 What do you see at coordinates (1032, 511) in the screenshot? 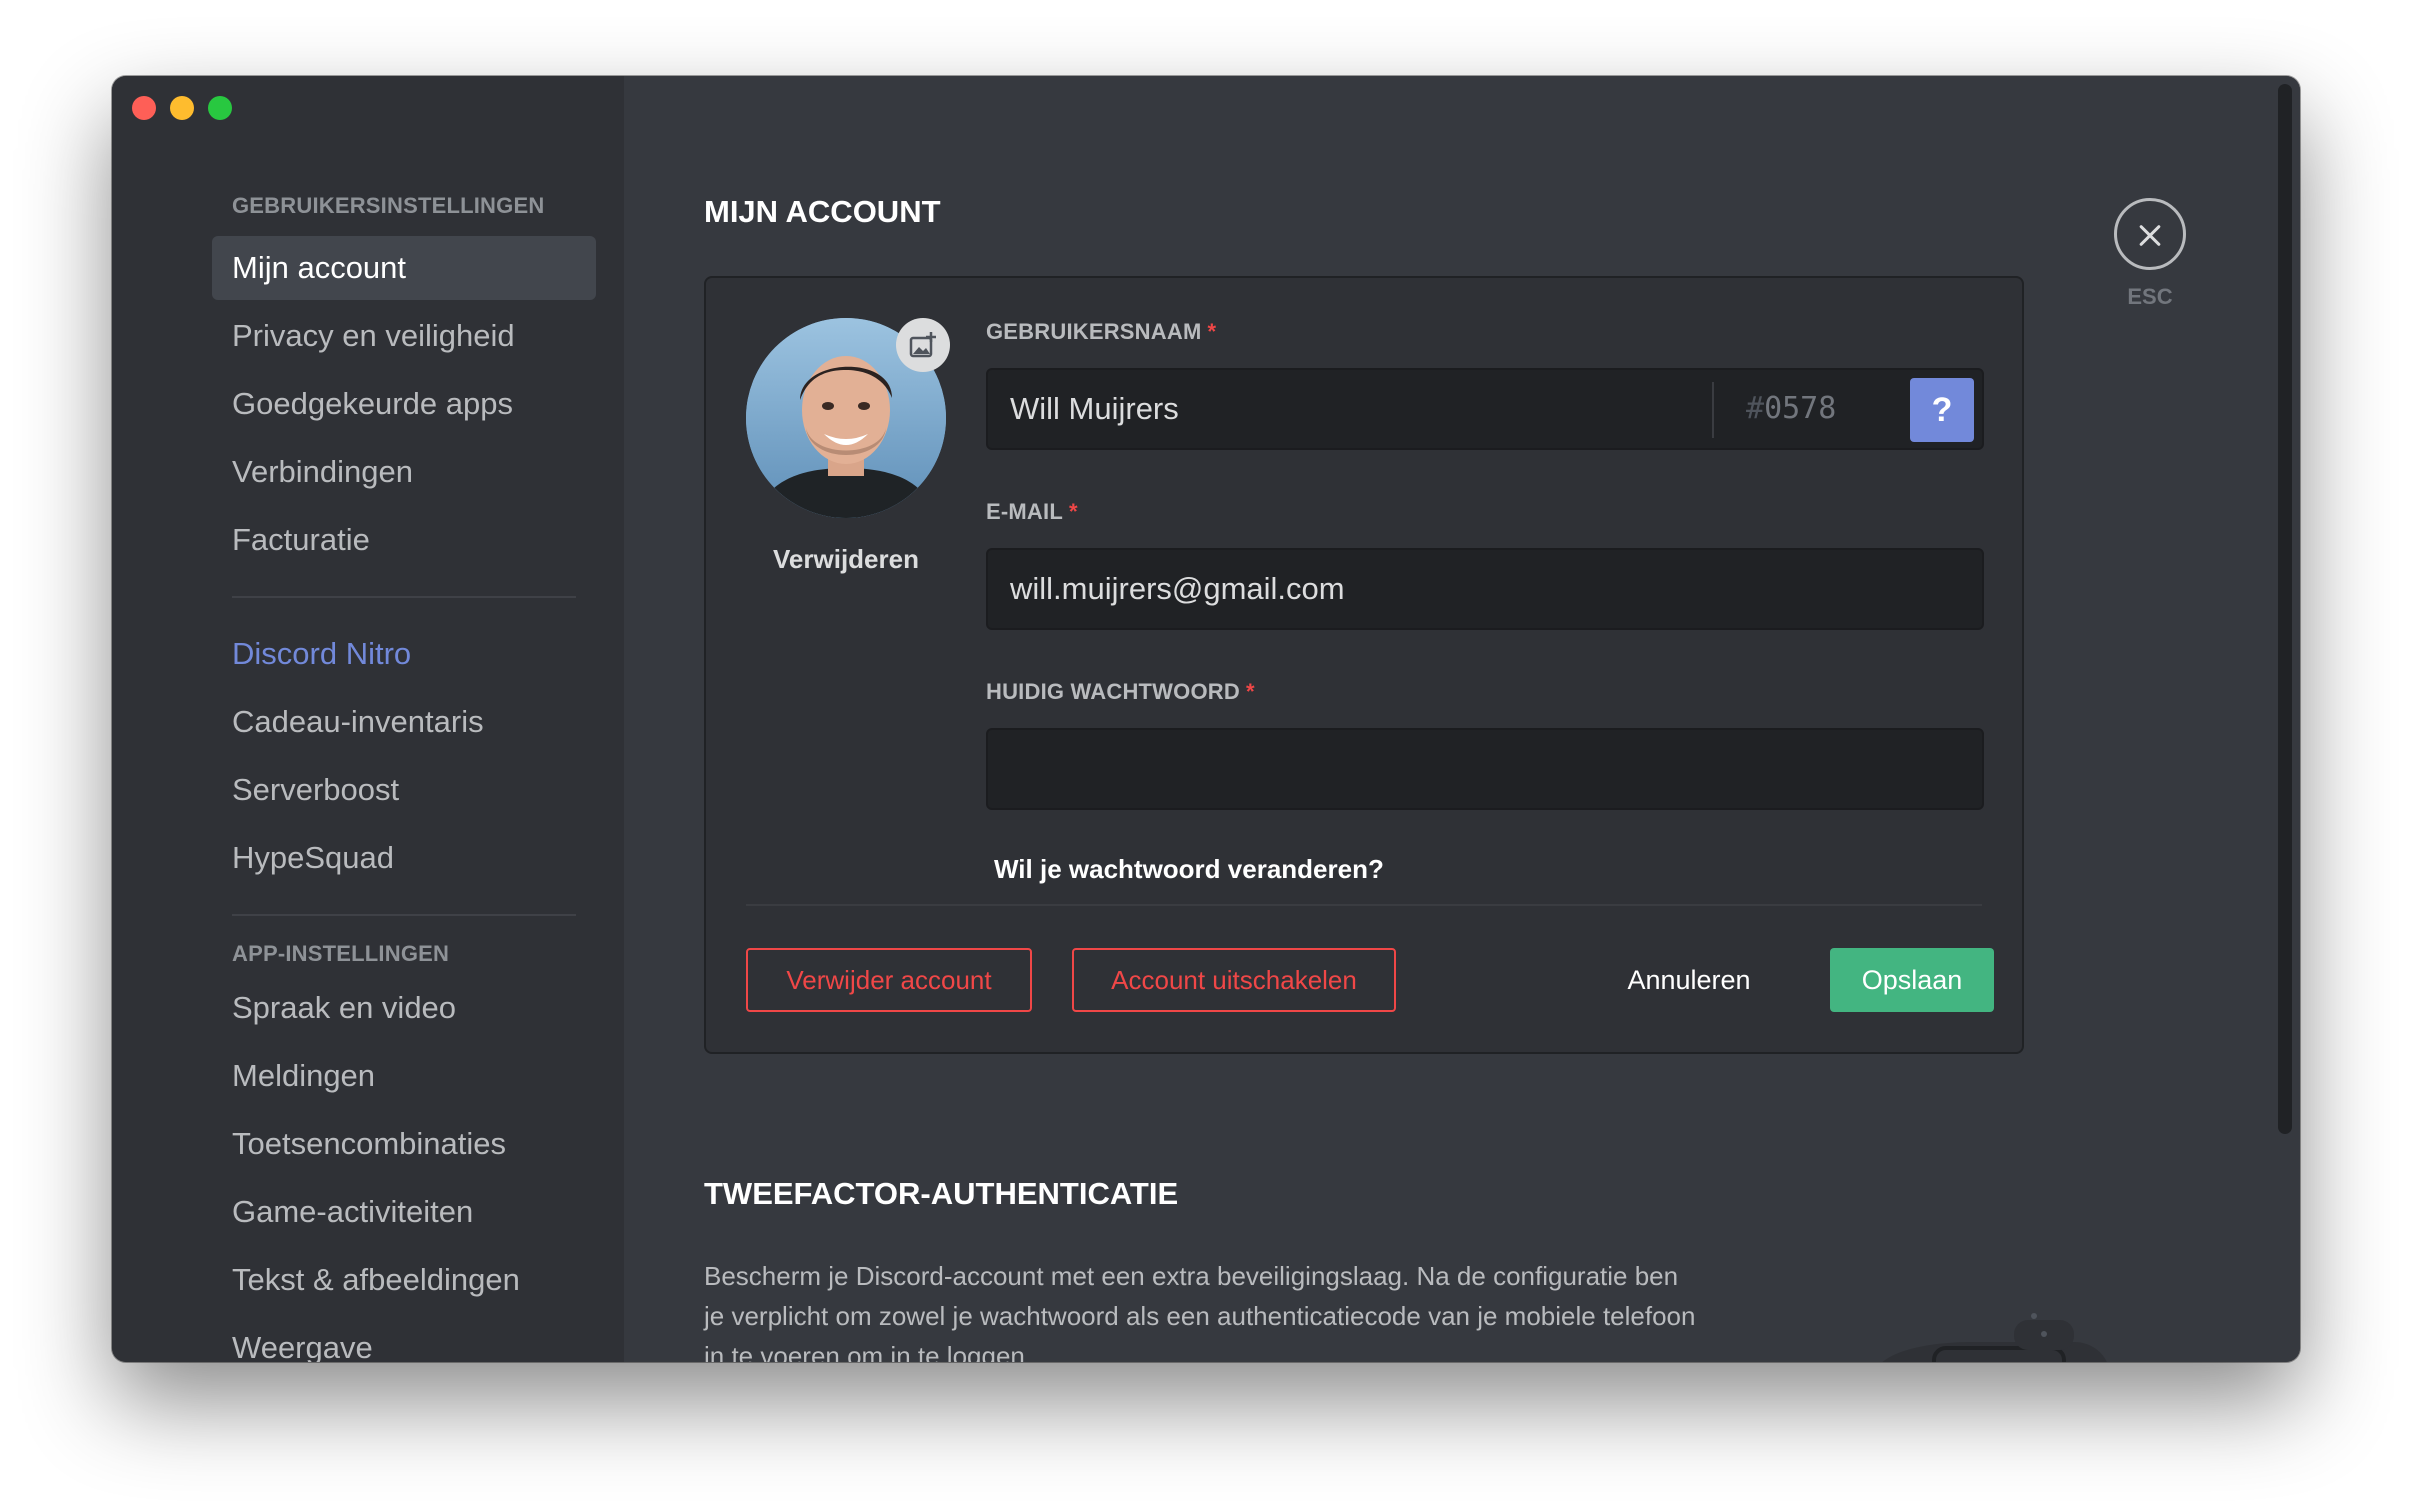
I see `email-label: E-MAIL *` at bounding box center [1032, 511].